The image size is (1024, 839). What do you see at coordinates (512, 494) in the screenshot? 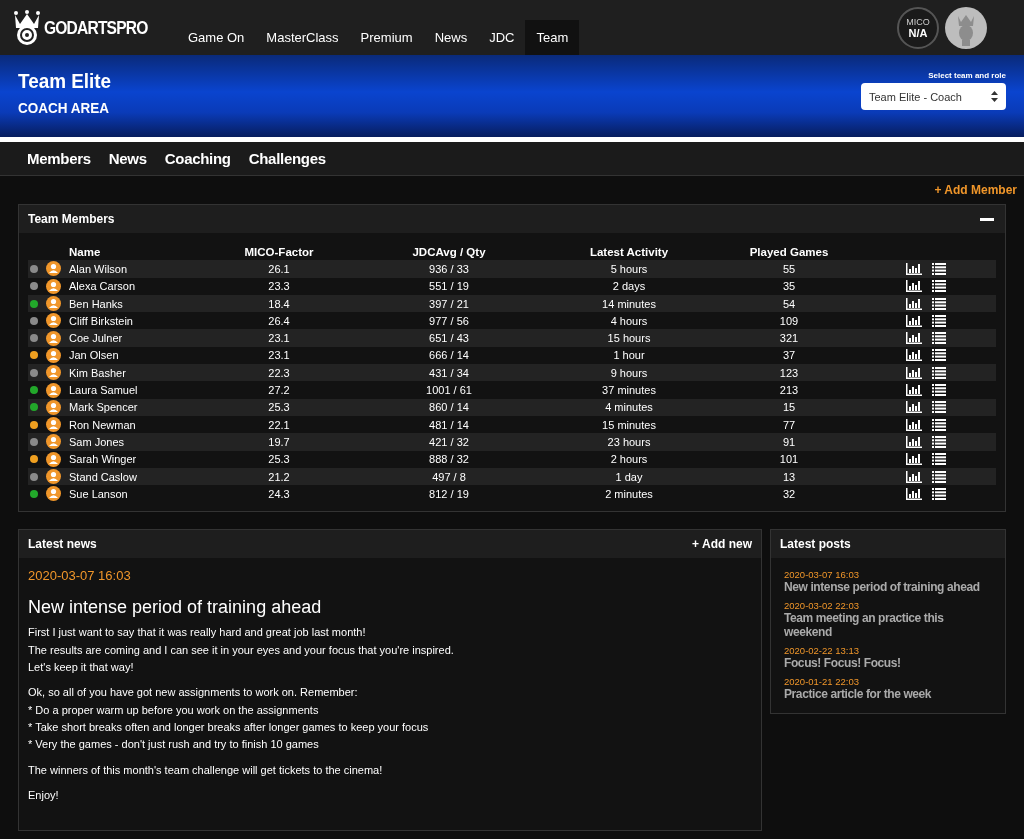
I see `member-row: Sue Lanson 24.3 812 / 19 2 minutes 32` at bounding box center [512, 494].